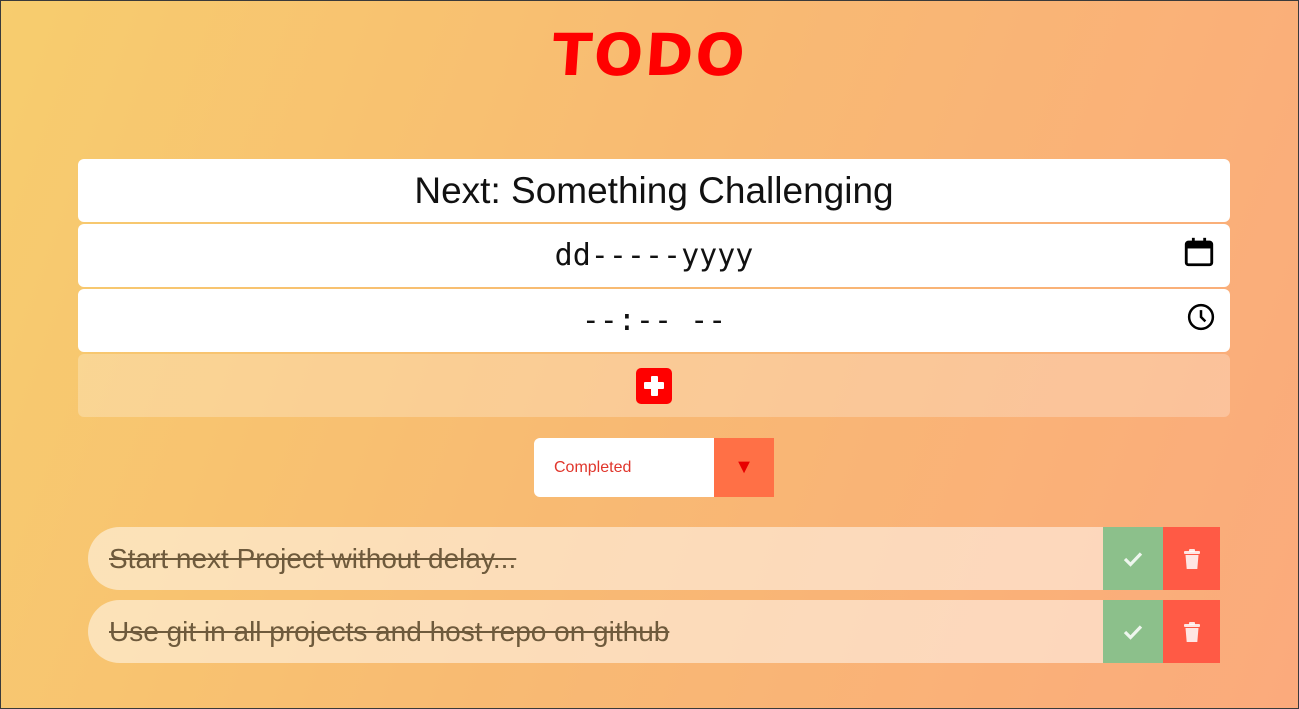 The height and width of the screenshot is (709, 1299). What do you see at coordinates (624, 467) in the screenshot?
I see `filter-selected-value: Completed` at bounding box center [624, 467].